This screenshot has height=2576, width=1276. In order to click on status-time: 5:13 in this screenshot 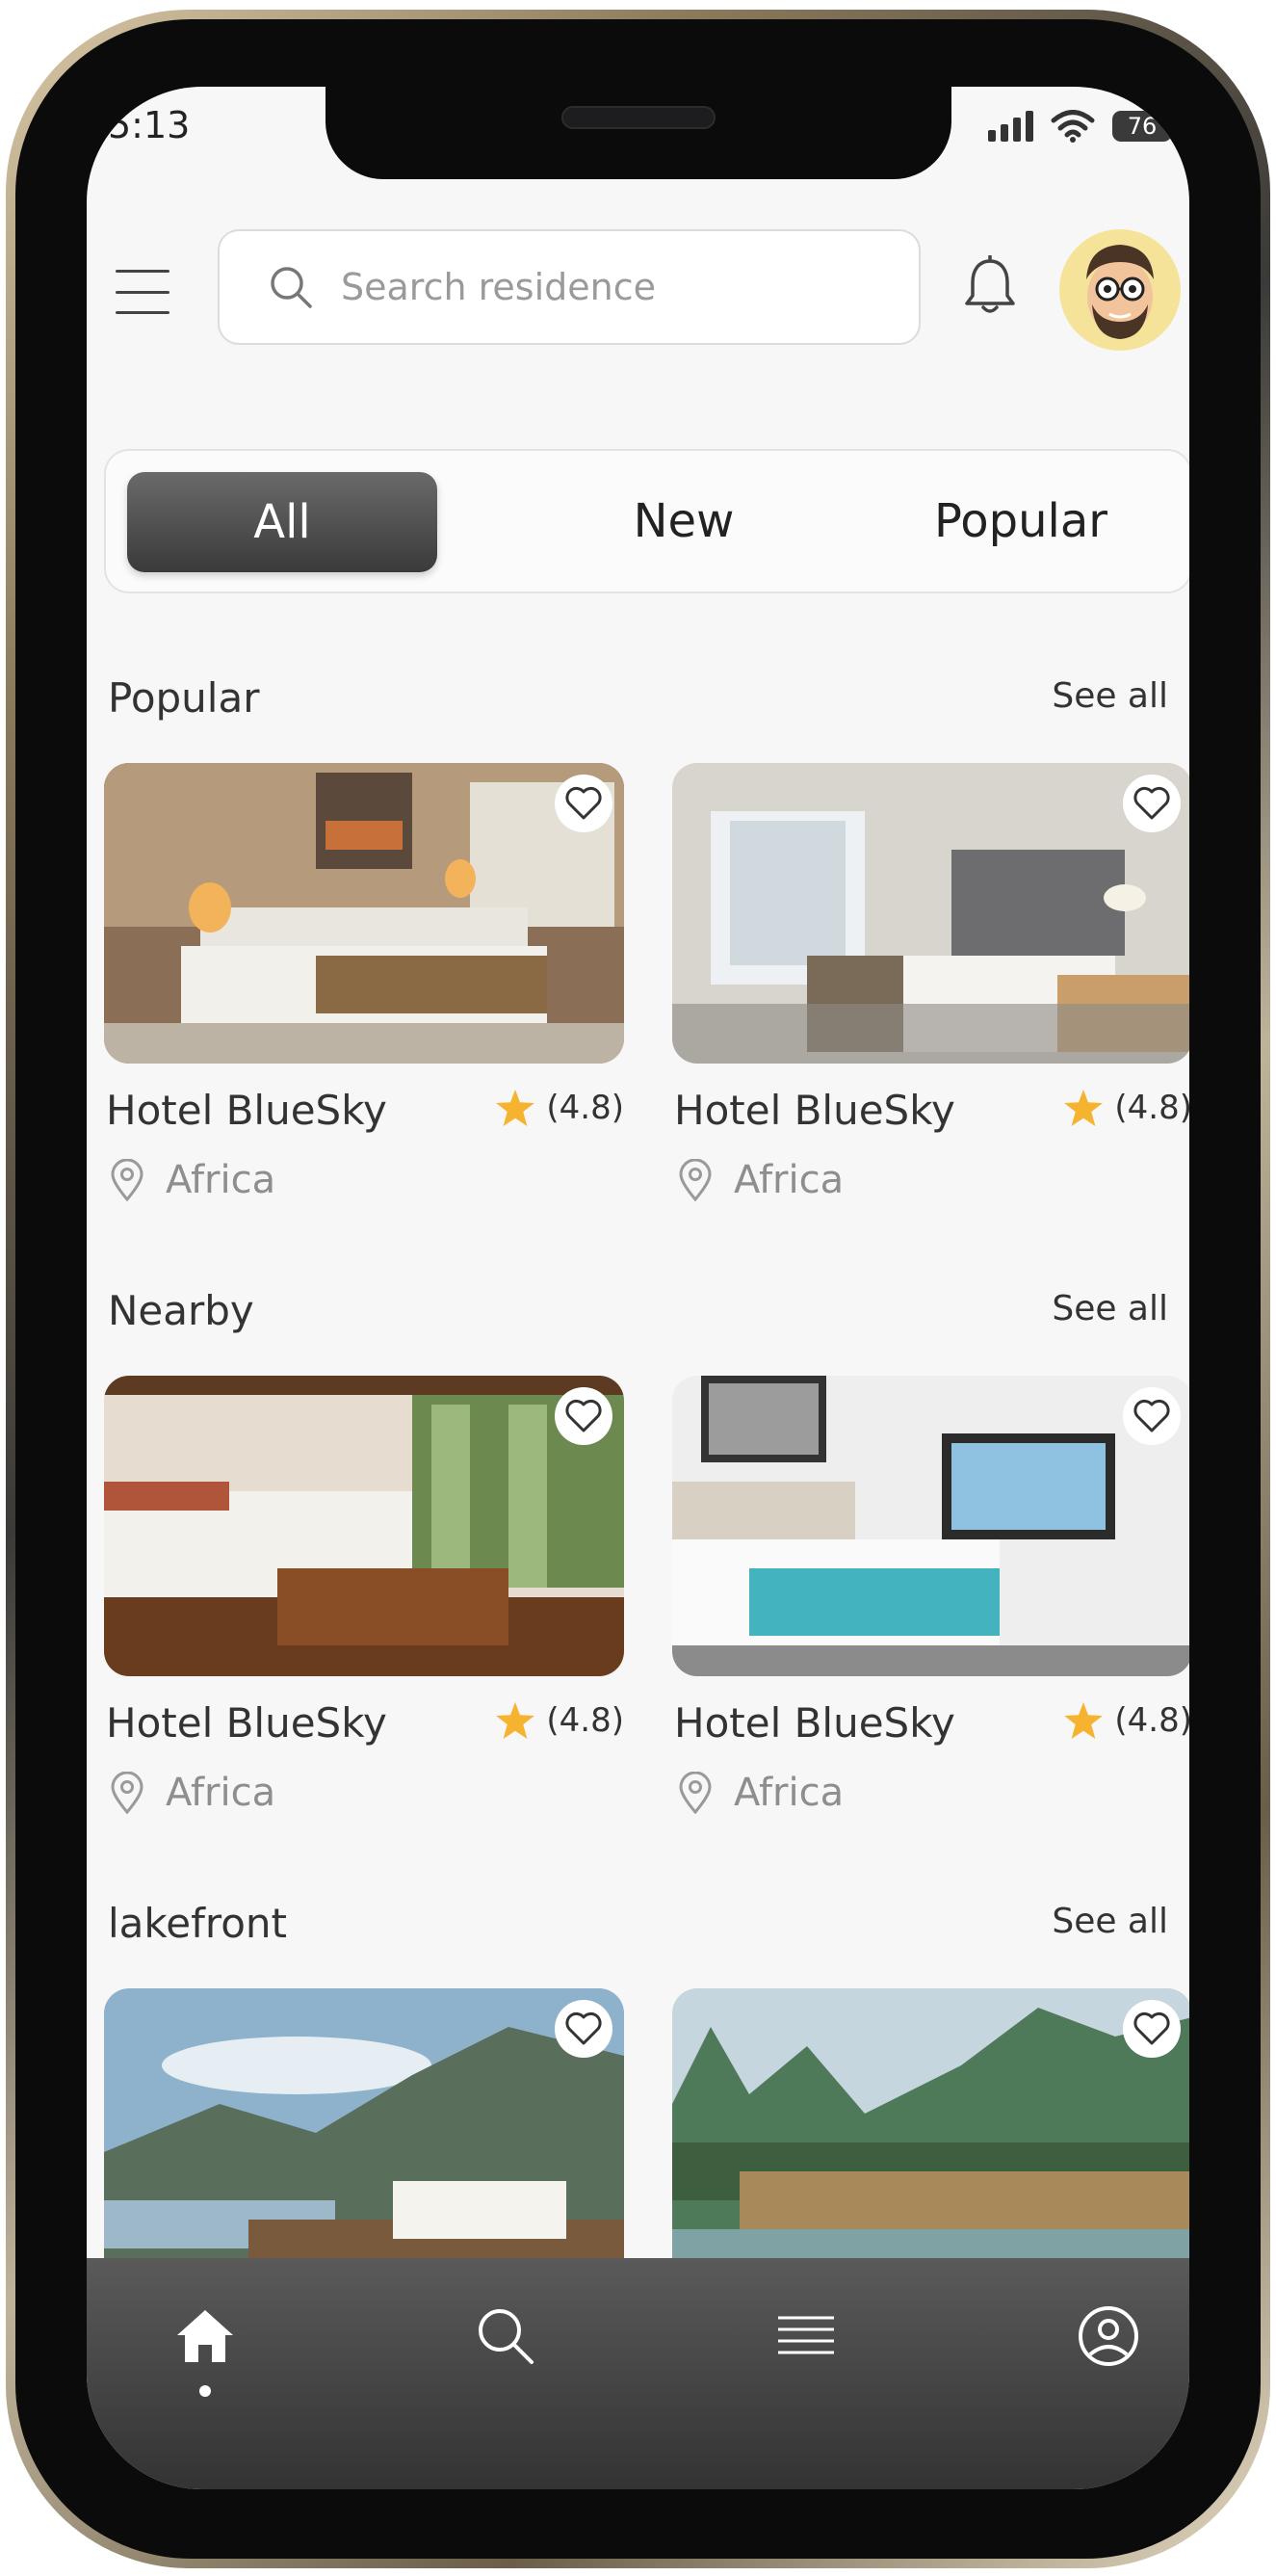, I will do `click(149, 125)`.